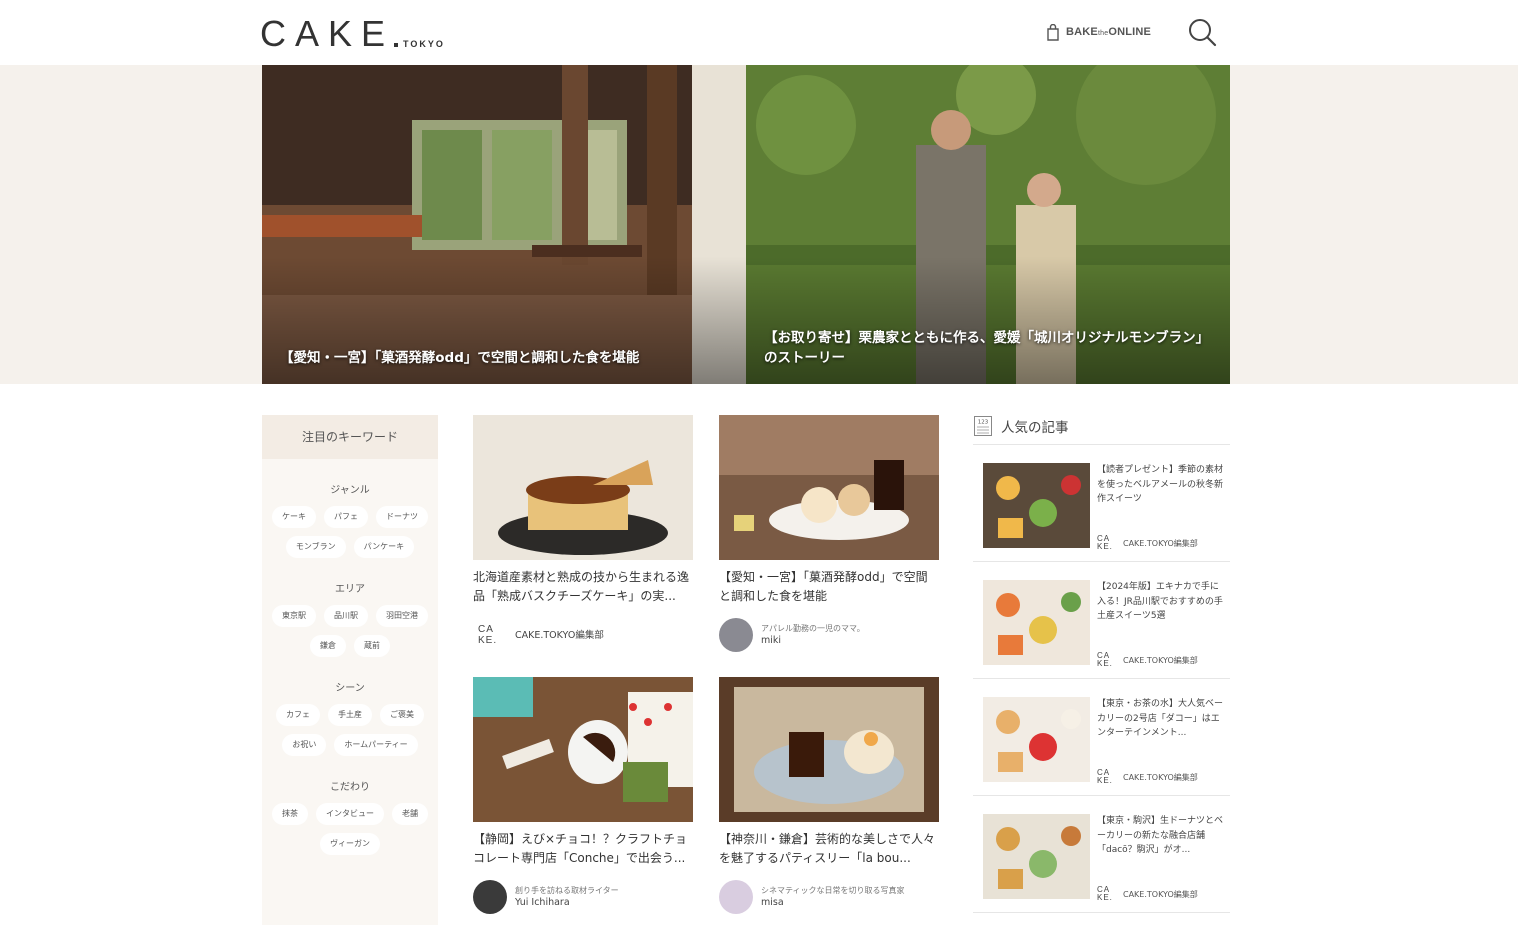  What do you see at coordinates (396, 45) in the screenshot?
I see `logo-dot` at bounding box center [396, 45].